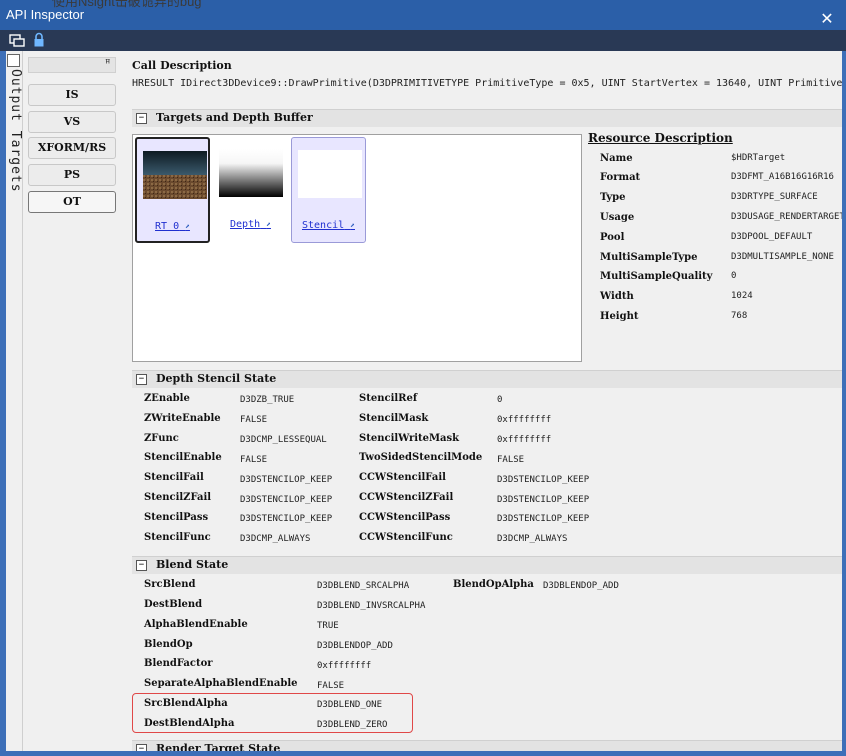 The width and height of the screenshot is (846, 756). What do you see at coordinates (402, 477) in the screenshot?
I see `ds-prop-name: CCWStencilFail` at bounding box center [402, 477].